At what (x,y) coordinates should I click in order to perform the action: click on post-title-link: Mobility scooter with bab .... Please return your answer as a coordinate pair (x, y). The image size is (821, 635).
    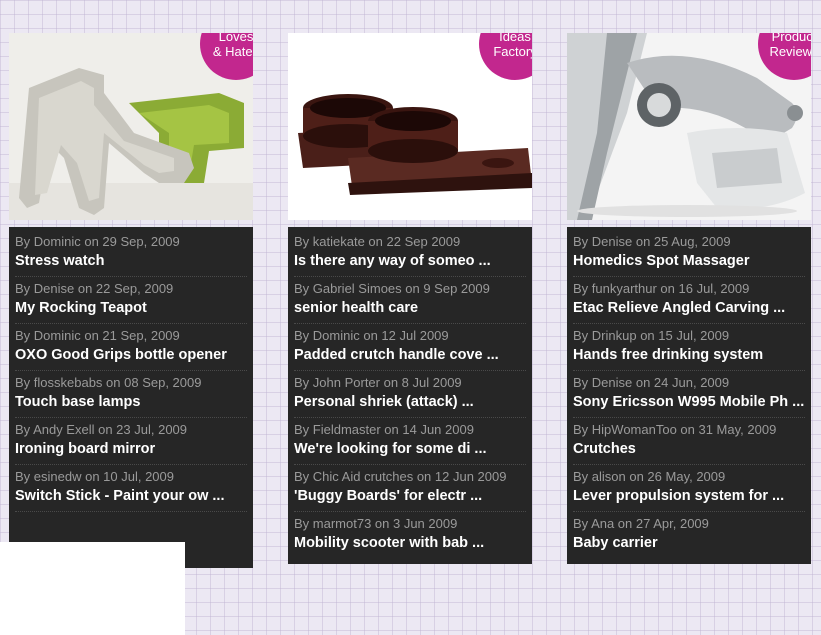
    Looking at the image, I should click on (410, 543).